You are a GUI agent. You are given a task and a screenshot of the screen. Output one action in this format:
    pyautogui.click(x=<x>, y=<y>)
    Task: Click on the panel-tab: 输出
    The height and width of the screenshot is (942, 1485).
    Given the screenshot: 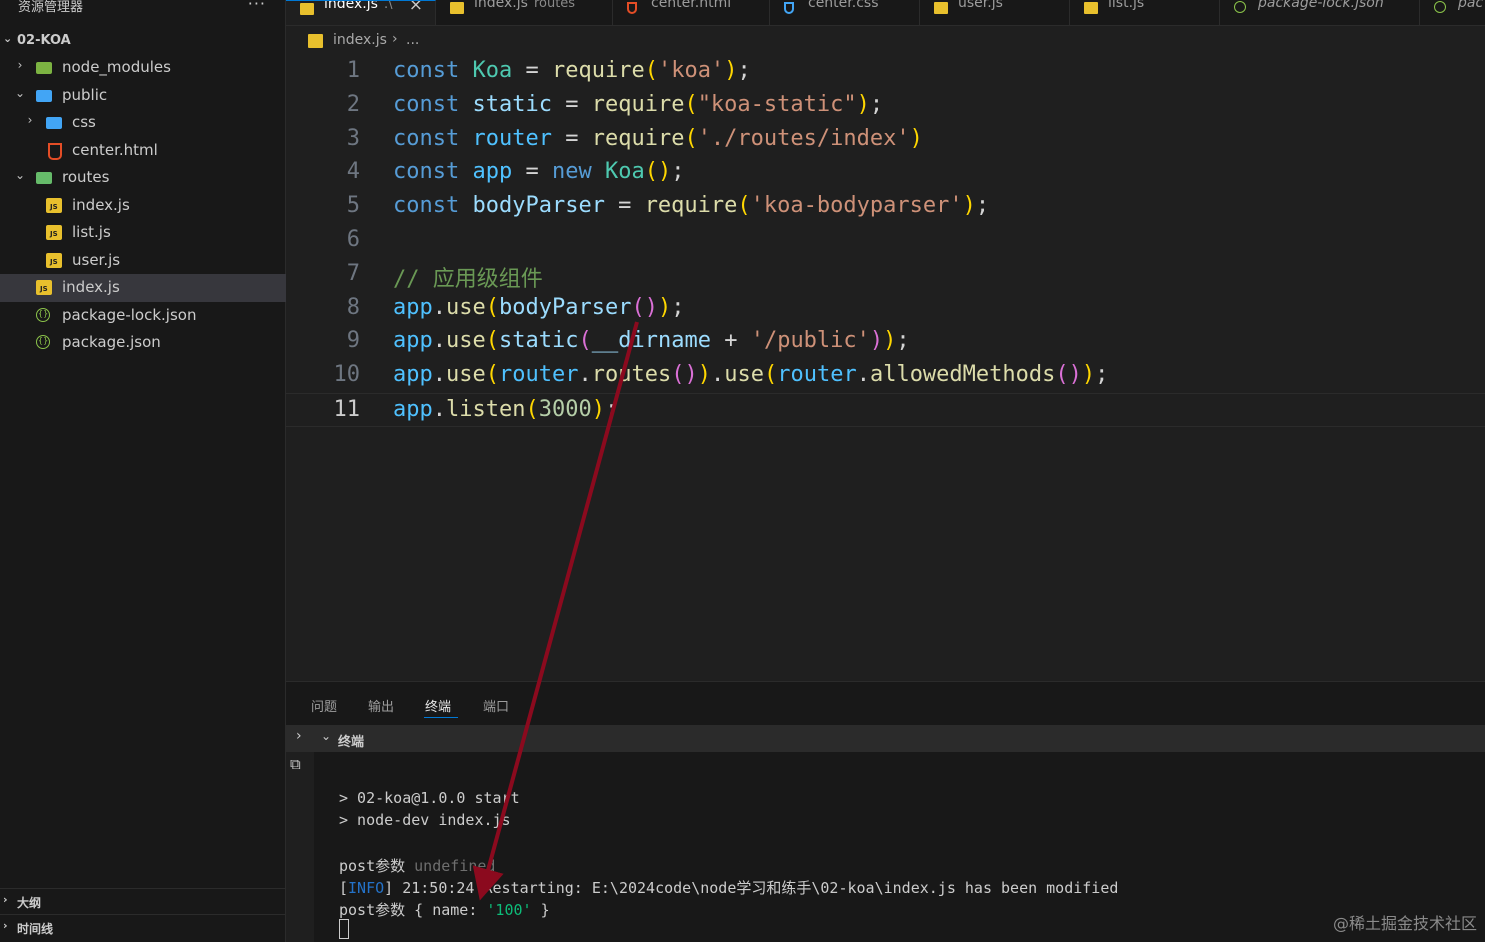 What is the action you would take?
    pyautogui.click(x=381, y=705)
    